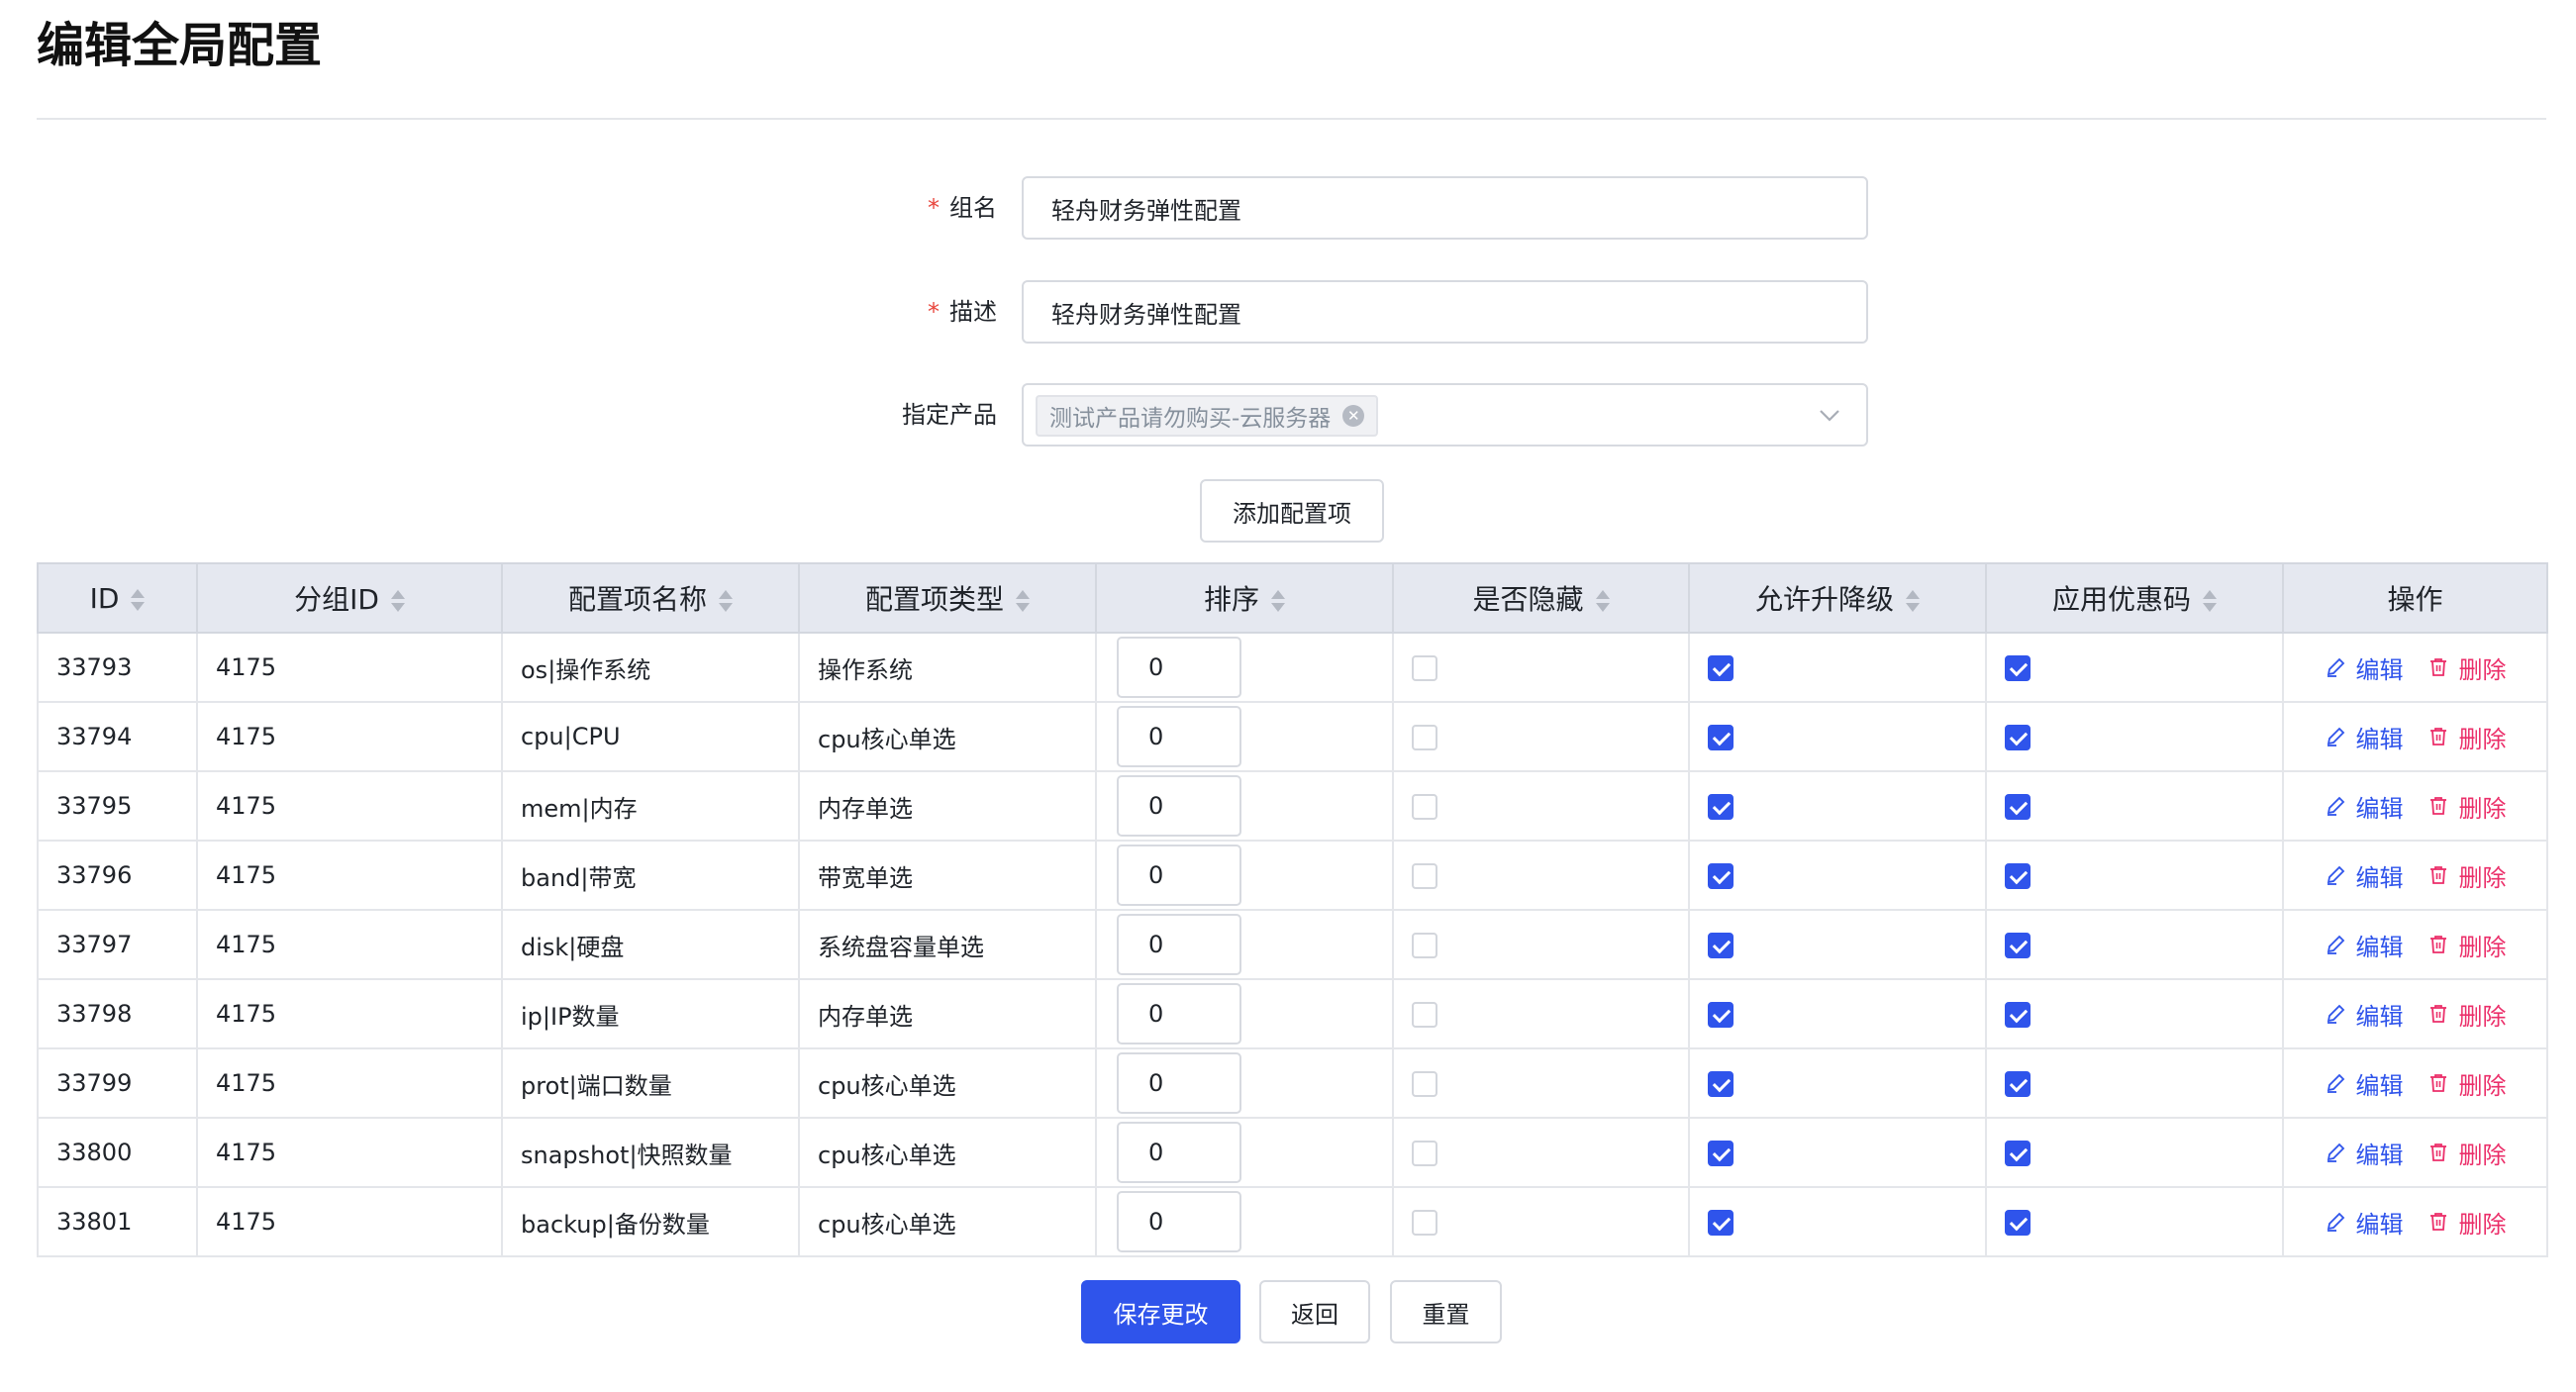 The image size is (2576, 1392). Describe the element at coordinates (350, 944) in the screenshot. I see `cell-group-id: 4175` at that location.